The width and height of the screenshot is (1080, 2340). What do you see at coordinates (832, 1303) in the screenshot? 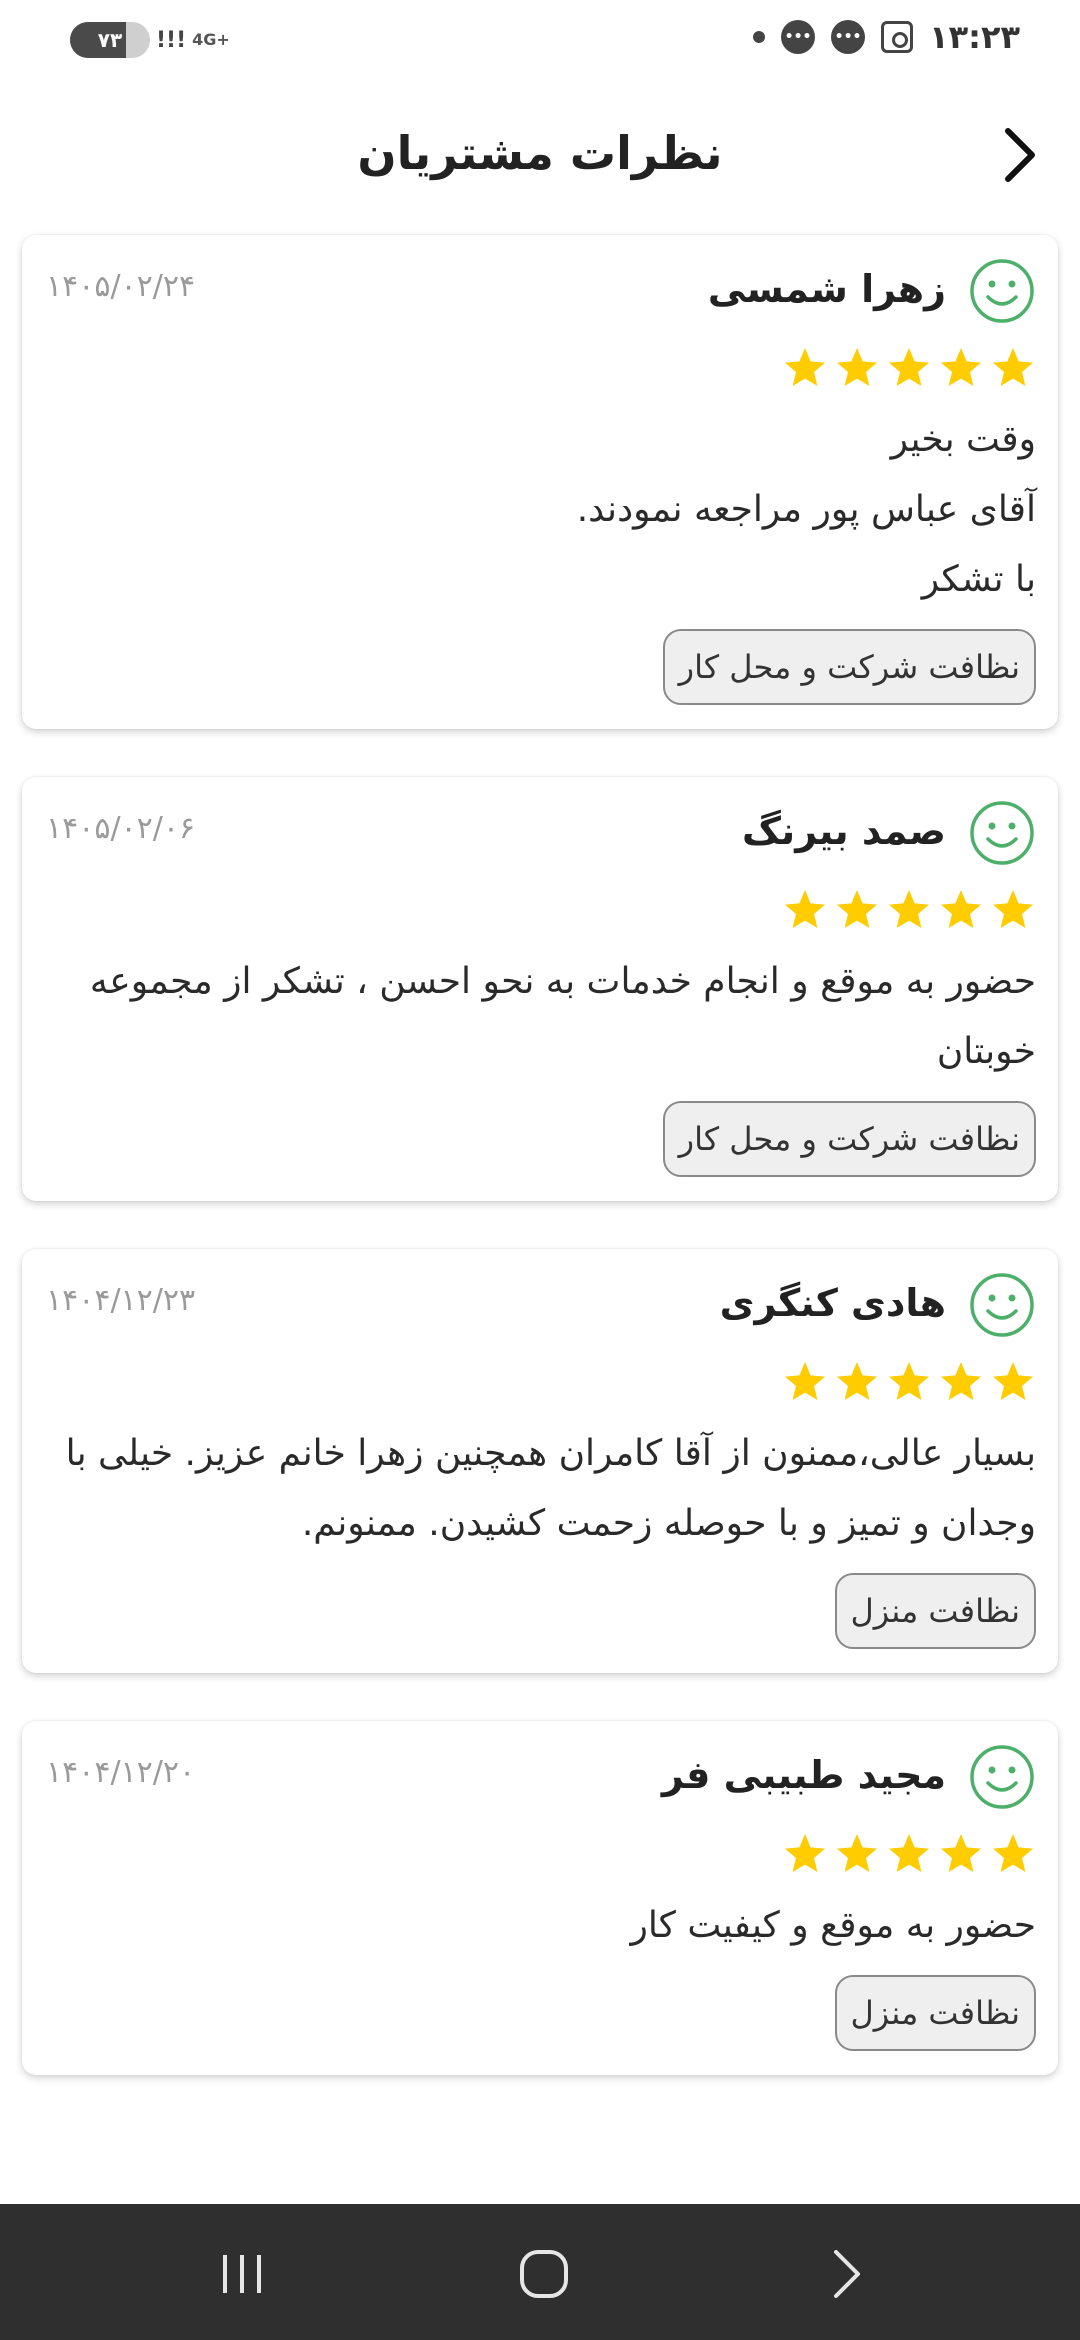
I see `reviewer-name: هادی کنگری` at bounding box center [832, 1303].